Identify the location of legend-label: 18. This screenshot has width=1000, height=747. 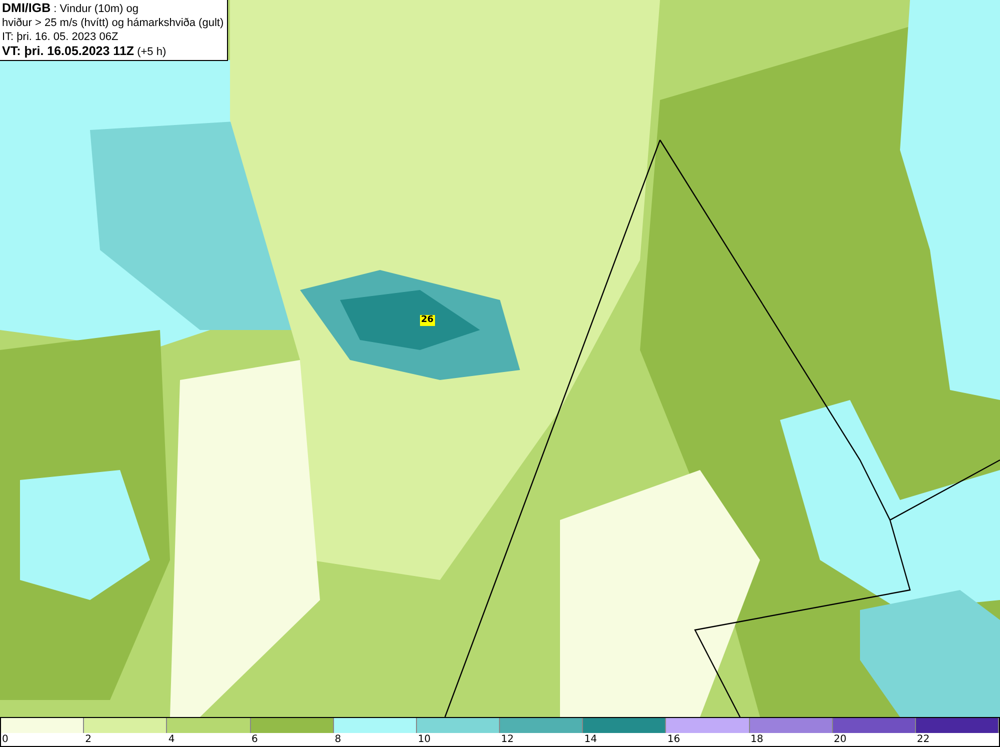
(757, 739).